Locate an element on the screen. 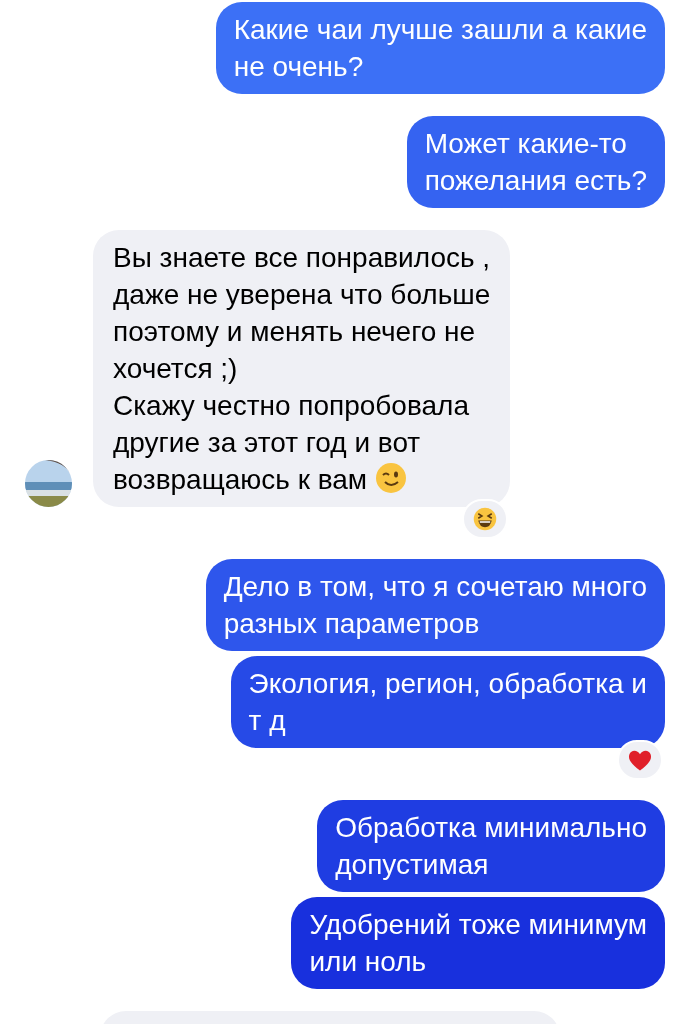 The image size is (679, 1024). sent-message: Дело в том, что я сочетаю много разных параметров is located at coordinates (435, 605).